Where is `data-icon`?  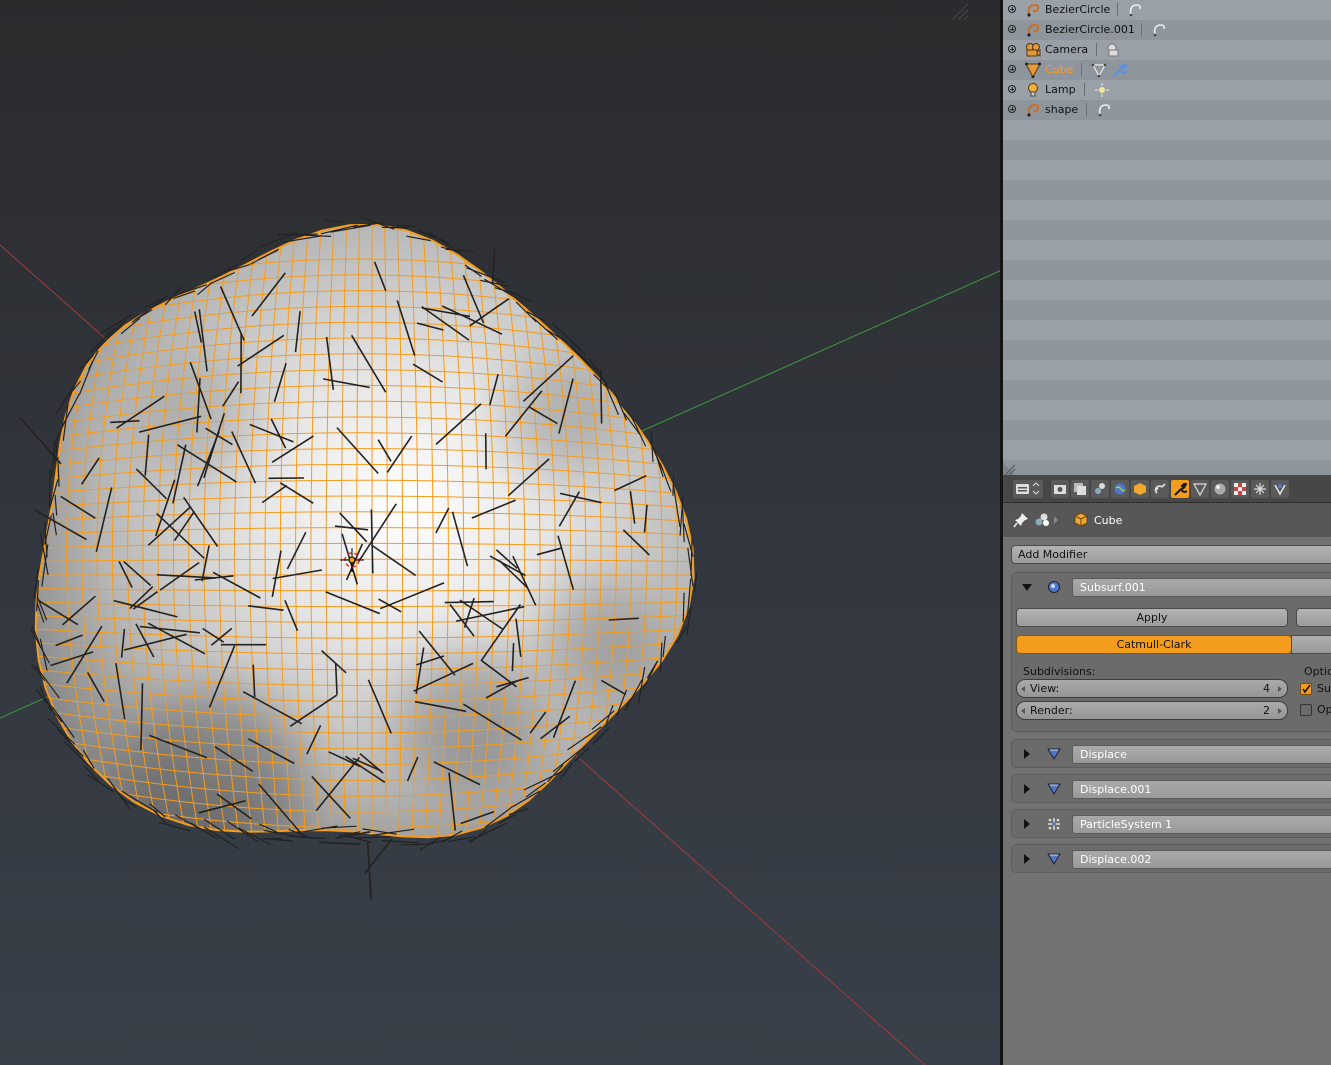 data-icon is located at coordinates (1200, 489).